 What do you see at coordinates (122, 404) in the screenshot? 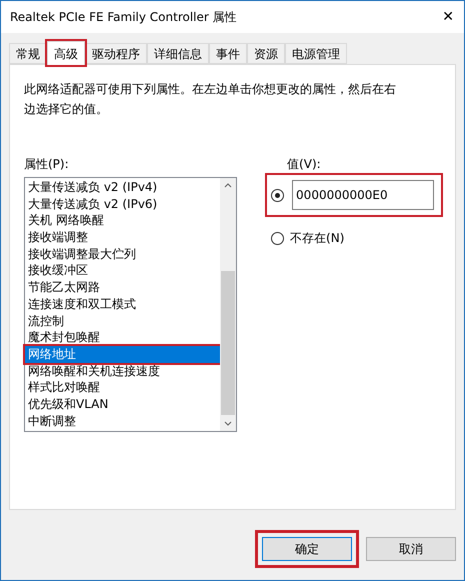
I see `list-item: 优先级和VLAN` at bounding box center [122, 404].